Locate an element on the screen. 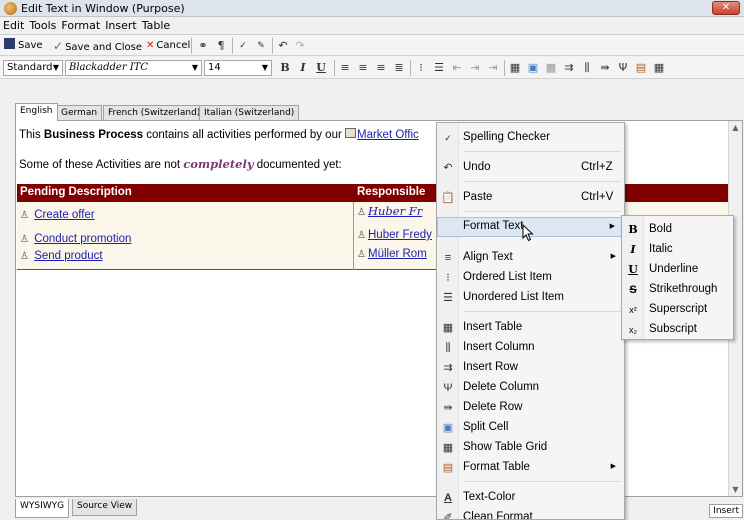  scroll-up-icon: ▲ is located at coordinates (735, 127).